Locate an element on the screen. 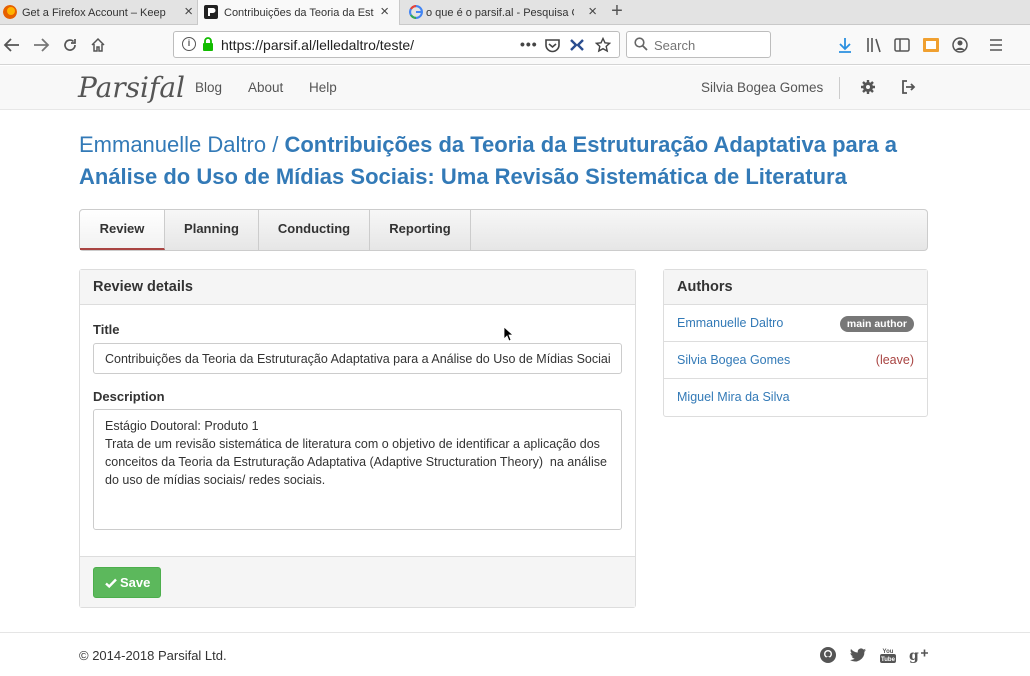 The width and height of the screenshot is (1030, 676). review-details-heading: Review details is located at coordinates (357, 287).